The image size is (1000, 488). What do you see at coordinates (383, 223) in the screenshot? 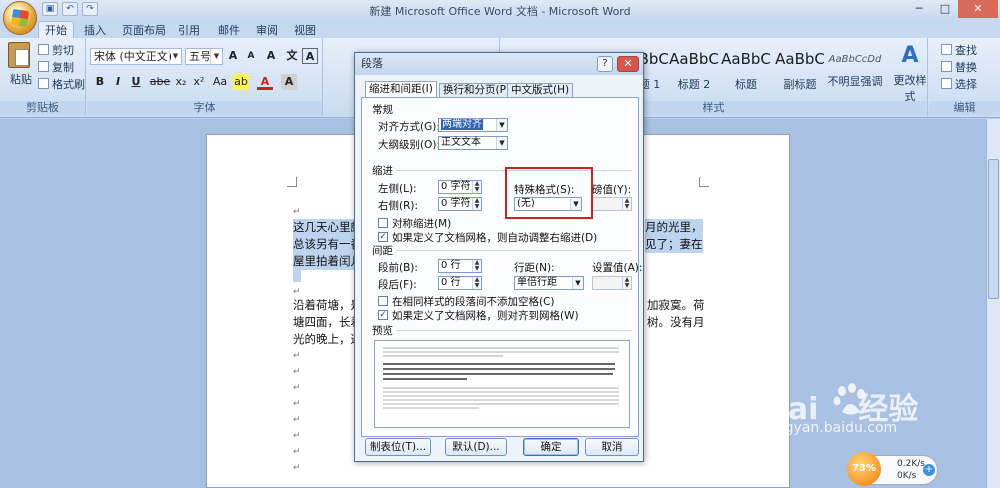
I see `mirror-indents-checkbox` at bounding box center [383, 223].